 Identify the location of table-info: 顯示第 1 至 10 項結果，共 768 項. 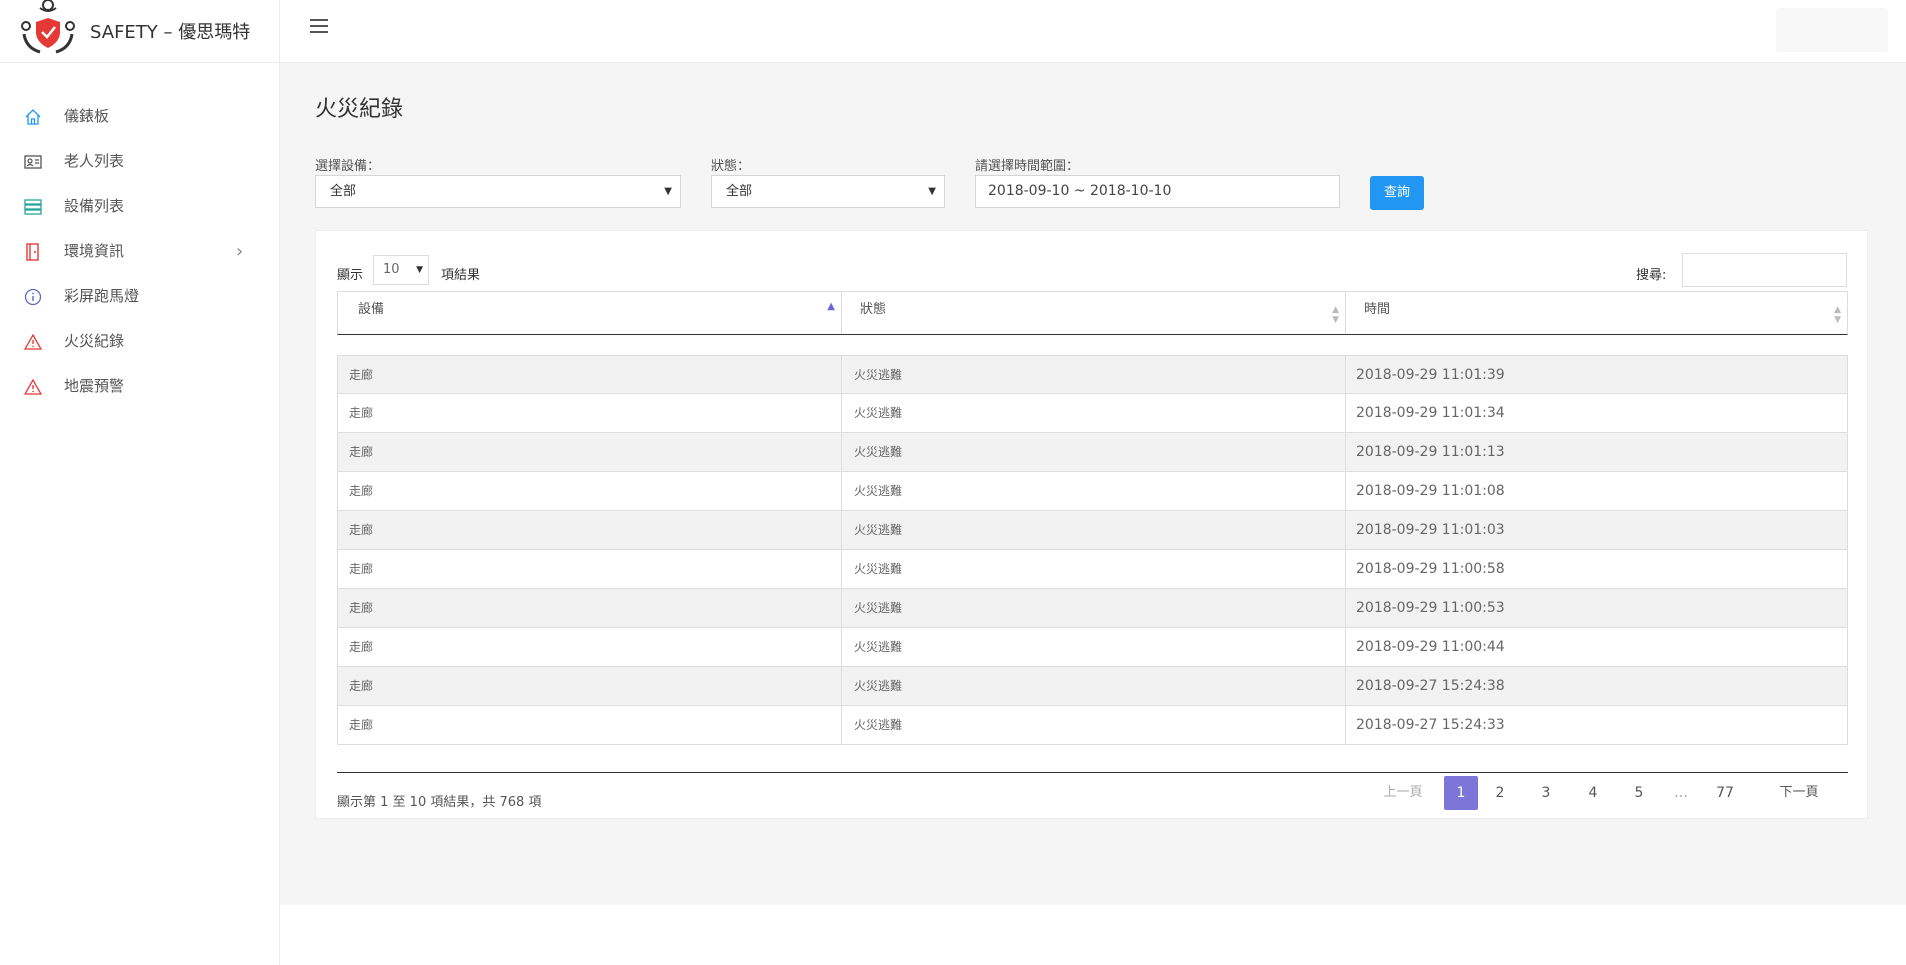
(439, 802).